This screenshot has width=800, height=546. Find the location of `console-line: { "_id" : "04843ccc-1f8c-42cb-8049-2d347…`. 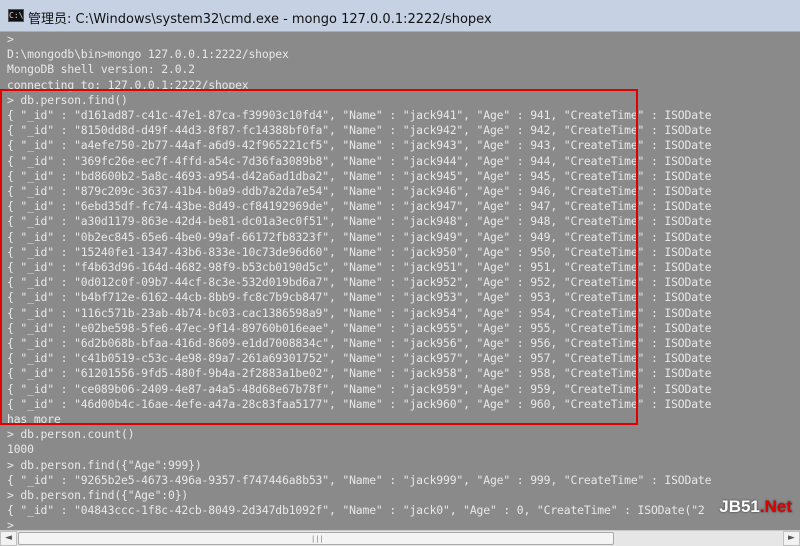

console-line: { "_id" : "04843ccc-1f8c-42cb-8049-2d347… is located at coordinates (356, 510).